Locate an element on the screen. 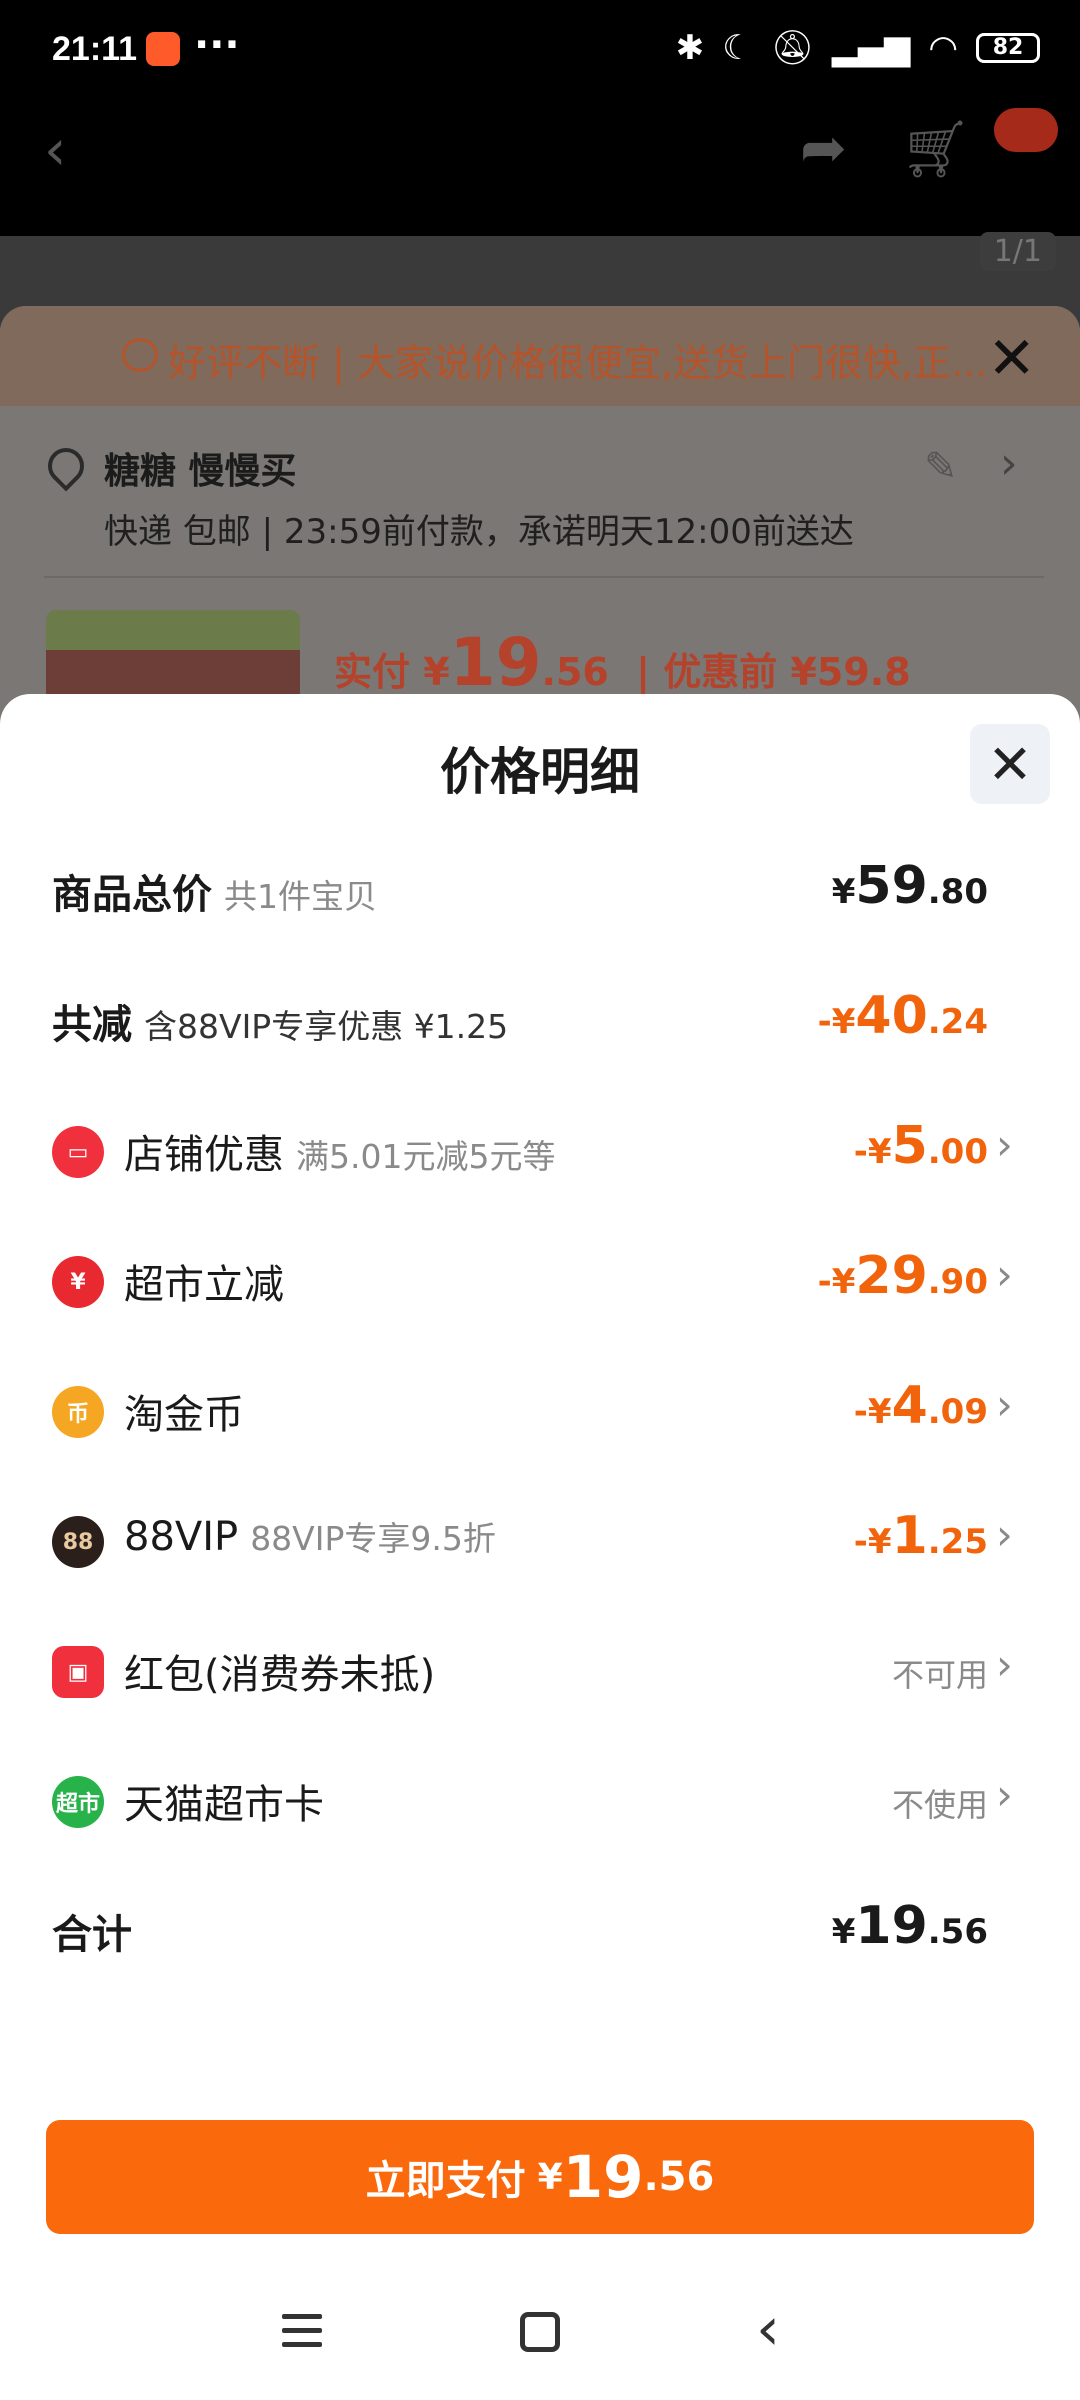  pay-currency: ¥ is located at coordinates (550, 2177).